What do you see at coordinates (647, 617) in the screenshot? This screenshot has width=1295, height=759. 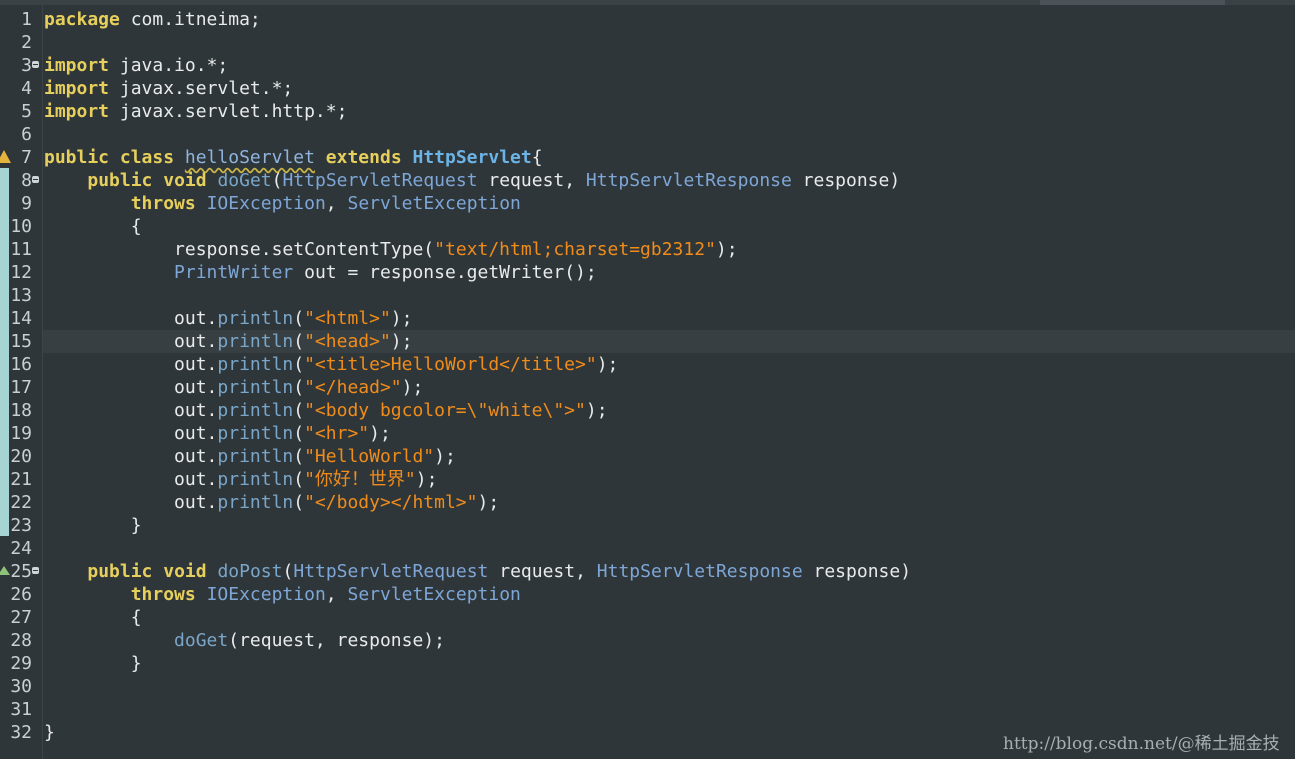 I see `code-line: 27 {` at bounding box center [647, 617].